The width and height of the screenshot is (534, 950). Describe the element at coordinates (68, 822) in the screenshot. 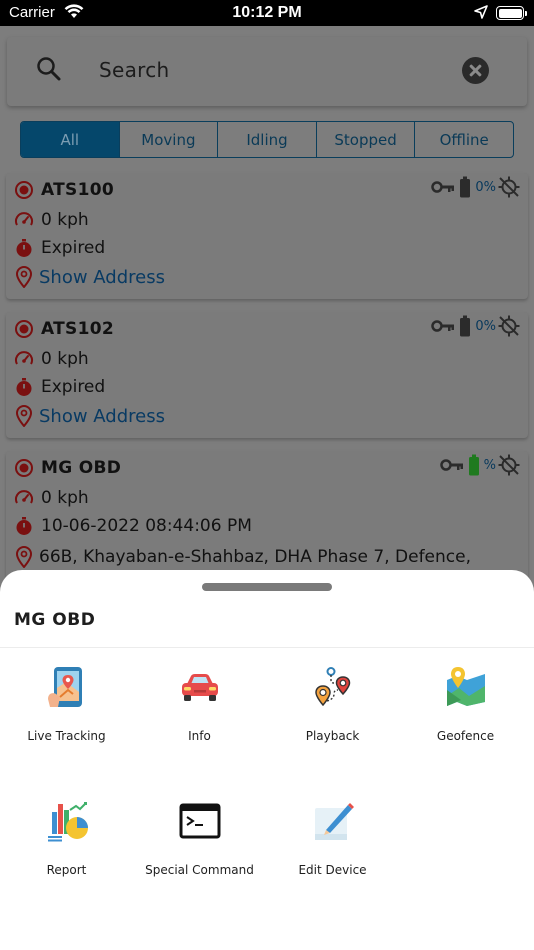

I see `report-chart-icon` at that location.